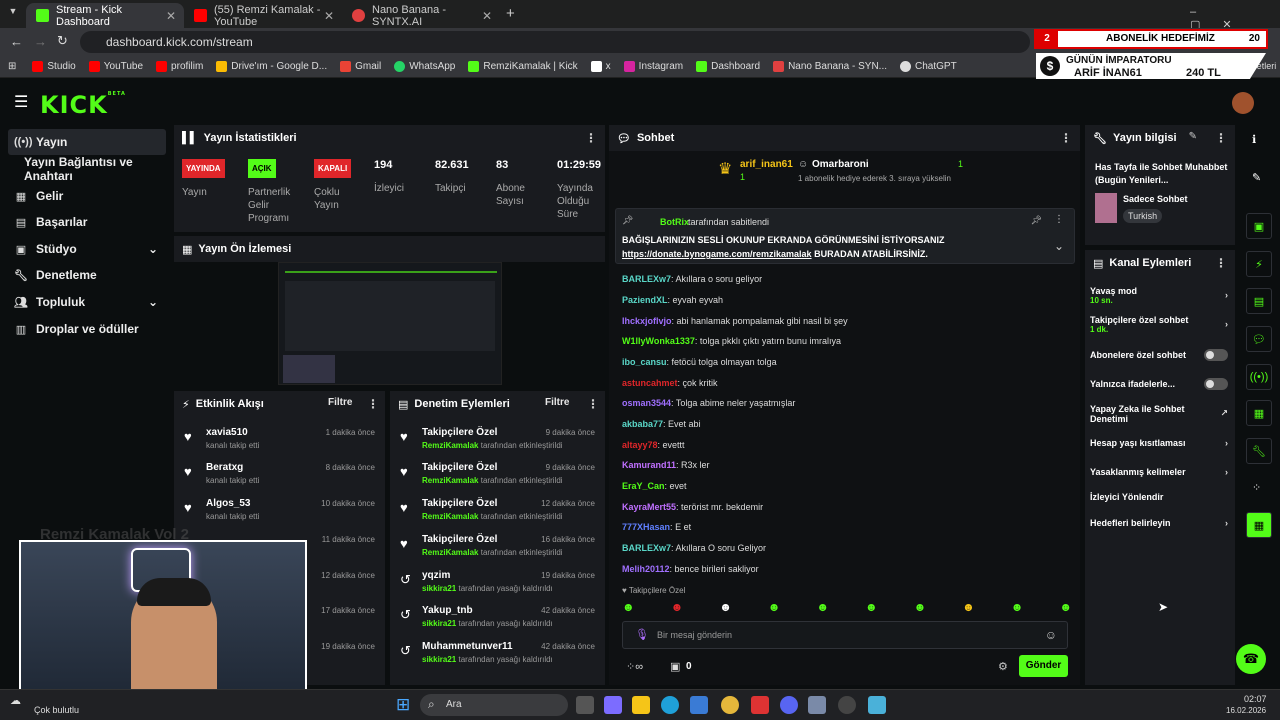 Image resolution: width=1280 pixels, height=720 pixels. I want to click on send-button: Gönder, so click(1043, 666).